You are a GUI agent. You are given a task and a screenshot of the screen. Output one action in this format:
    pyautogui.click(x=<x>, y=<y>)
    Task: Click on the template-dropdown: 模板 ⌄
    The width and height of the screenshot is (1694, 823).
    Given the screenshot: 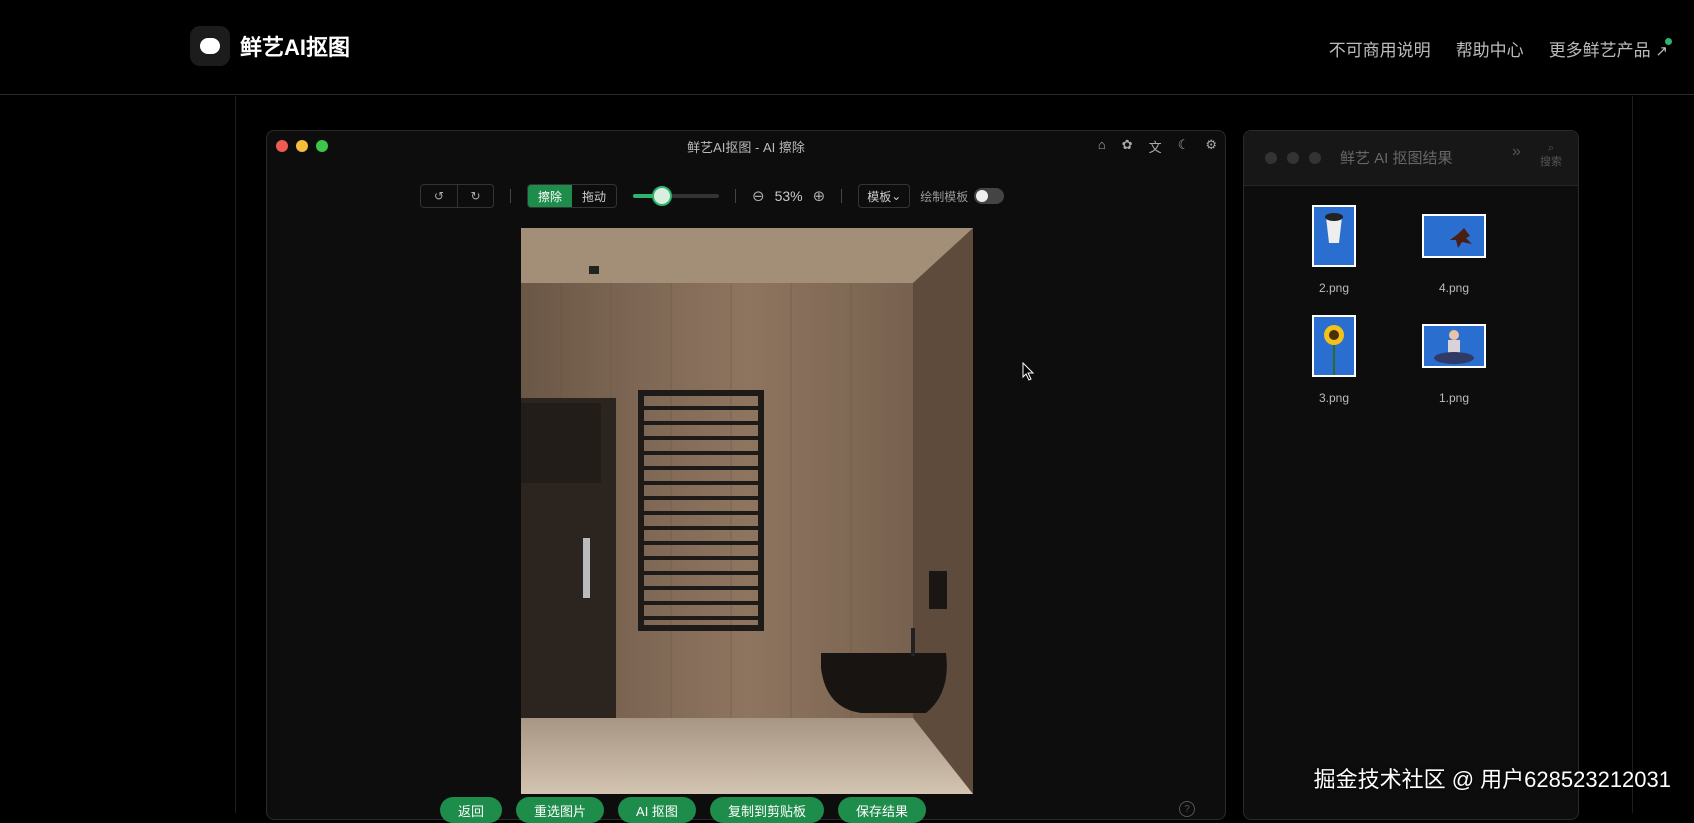 What is the action you would take?
    pyautogui.click(x=884, y=196)
    